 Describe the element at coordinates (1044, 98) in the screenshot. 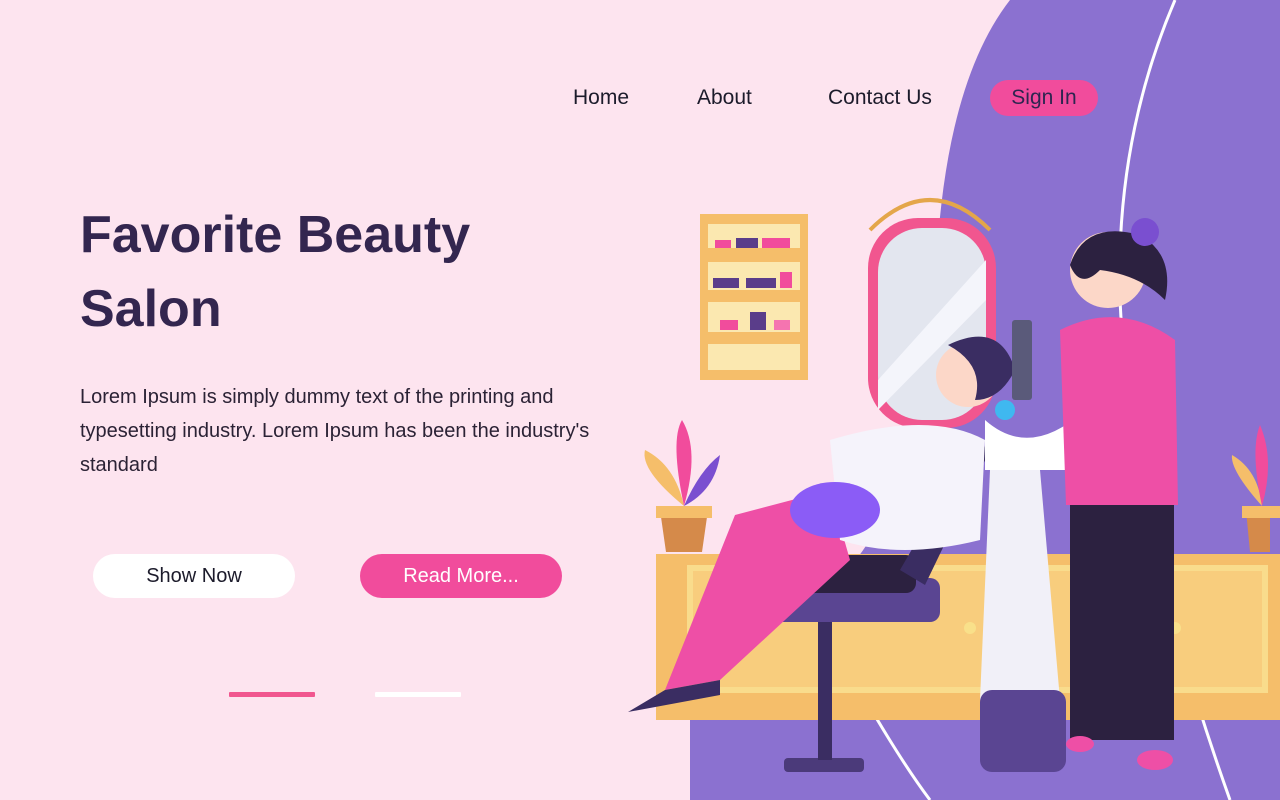

I see `sign-in-button: Sign In` at that location.